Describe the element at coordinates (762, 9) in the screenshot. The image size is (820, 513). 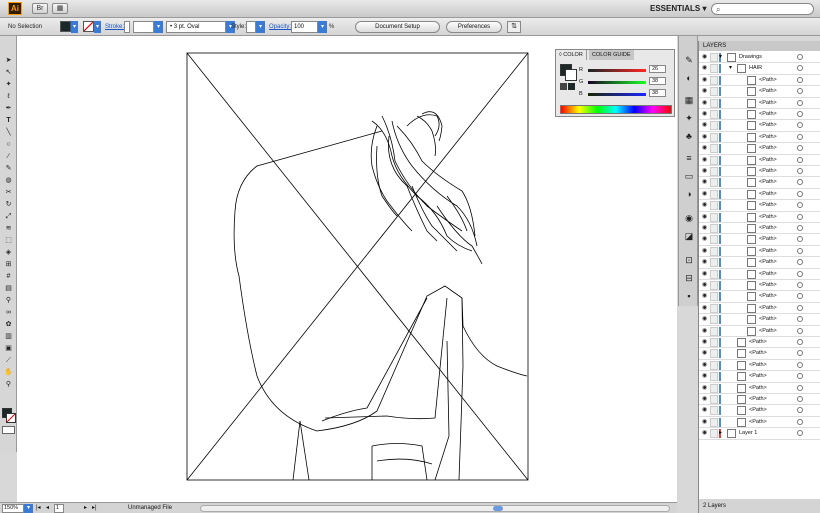
I see `search-field: ⌕` at that location.